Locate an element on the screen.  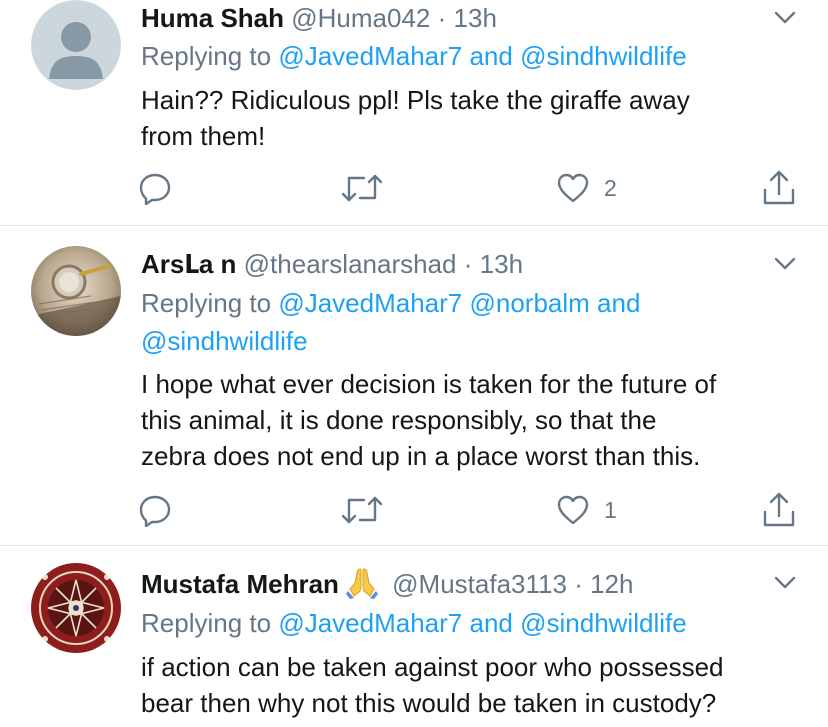
magnifier-photo-avatar is located at coordinates (76, 291).